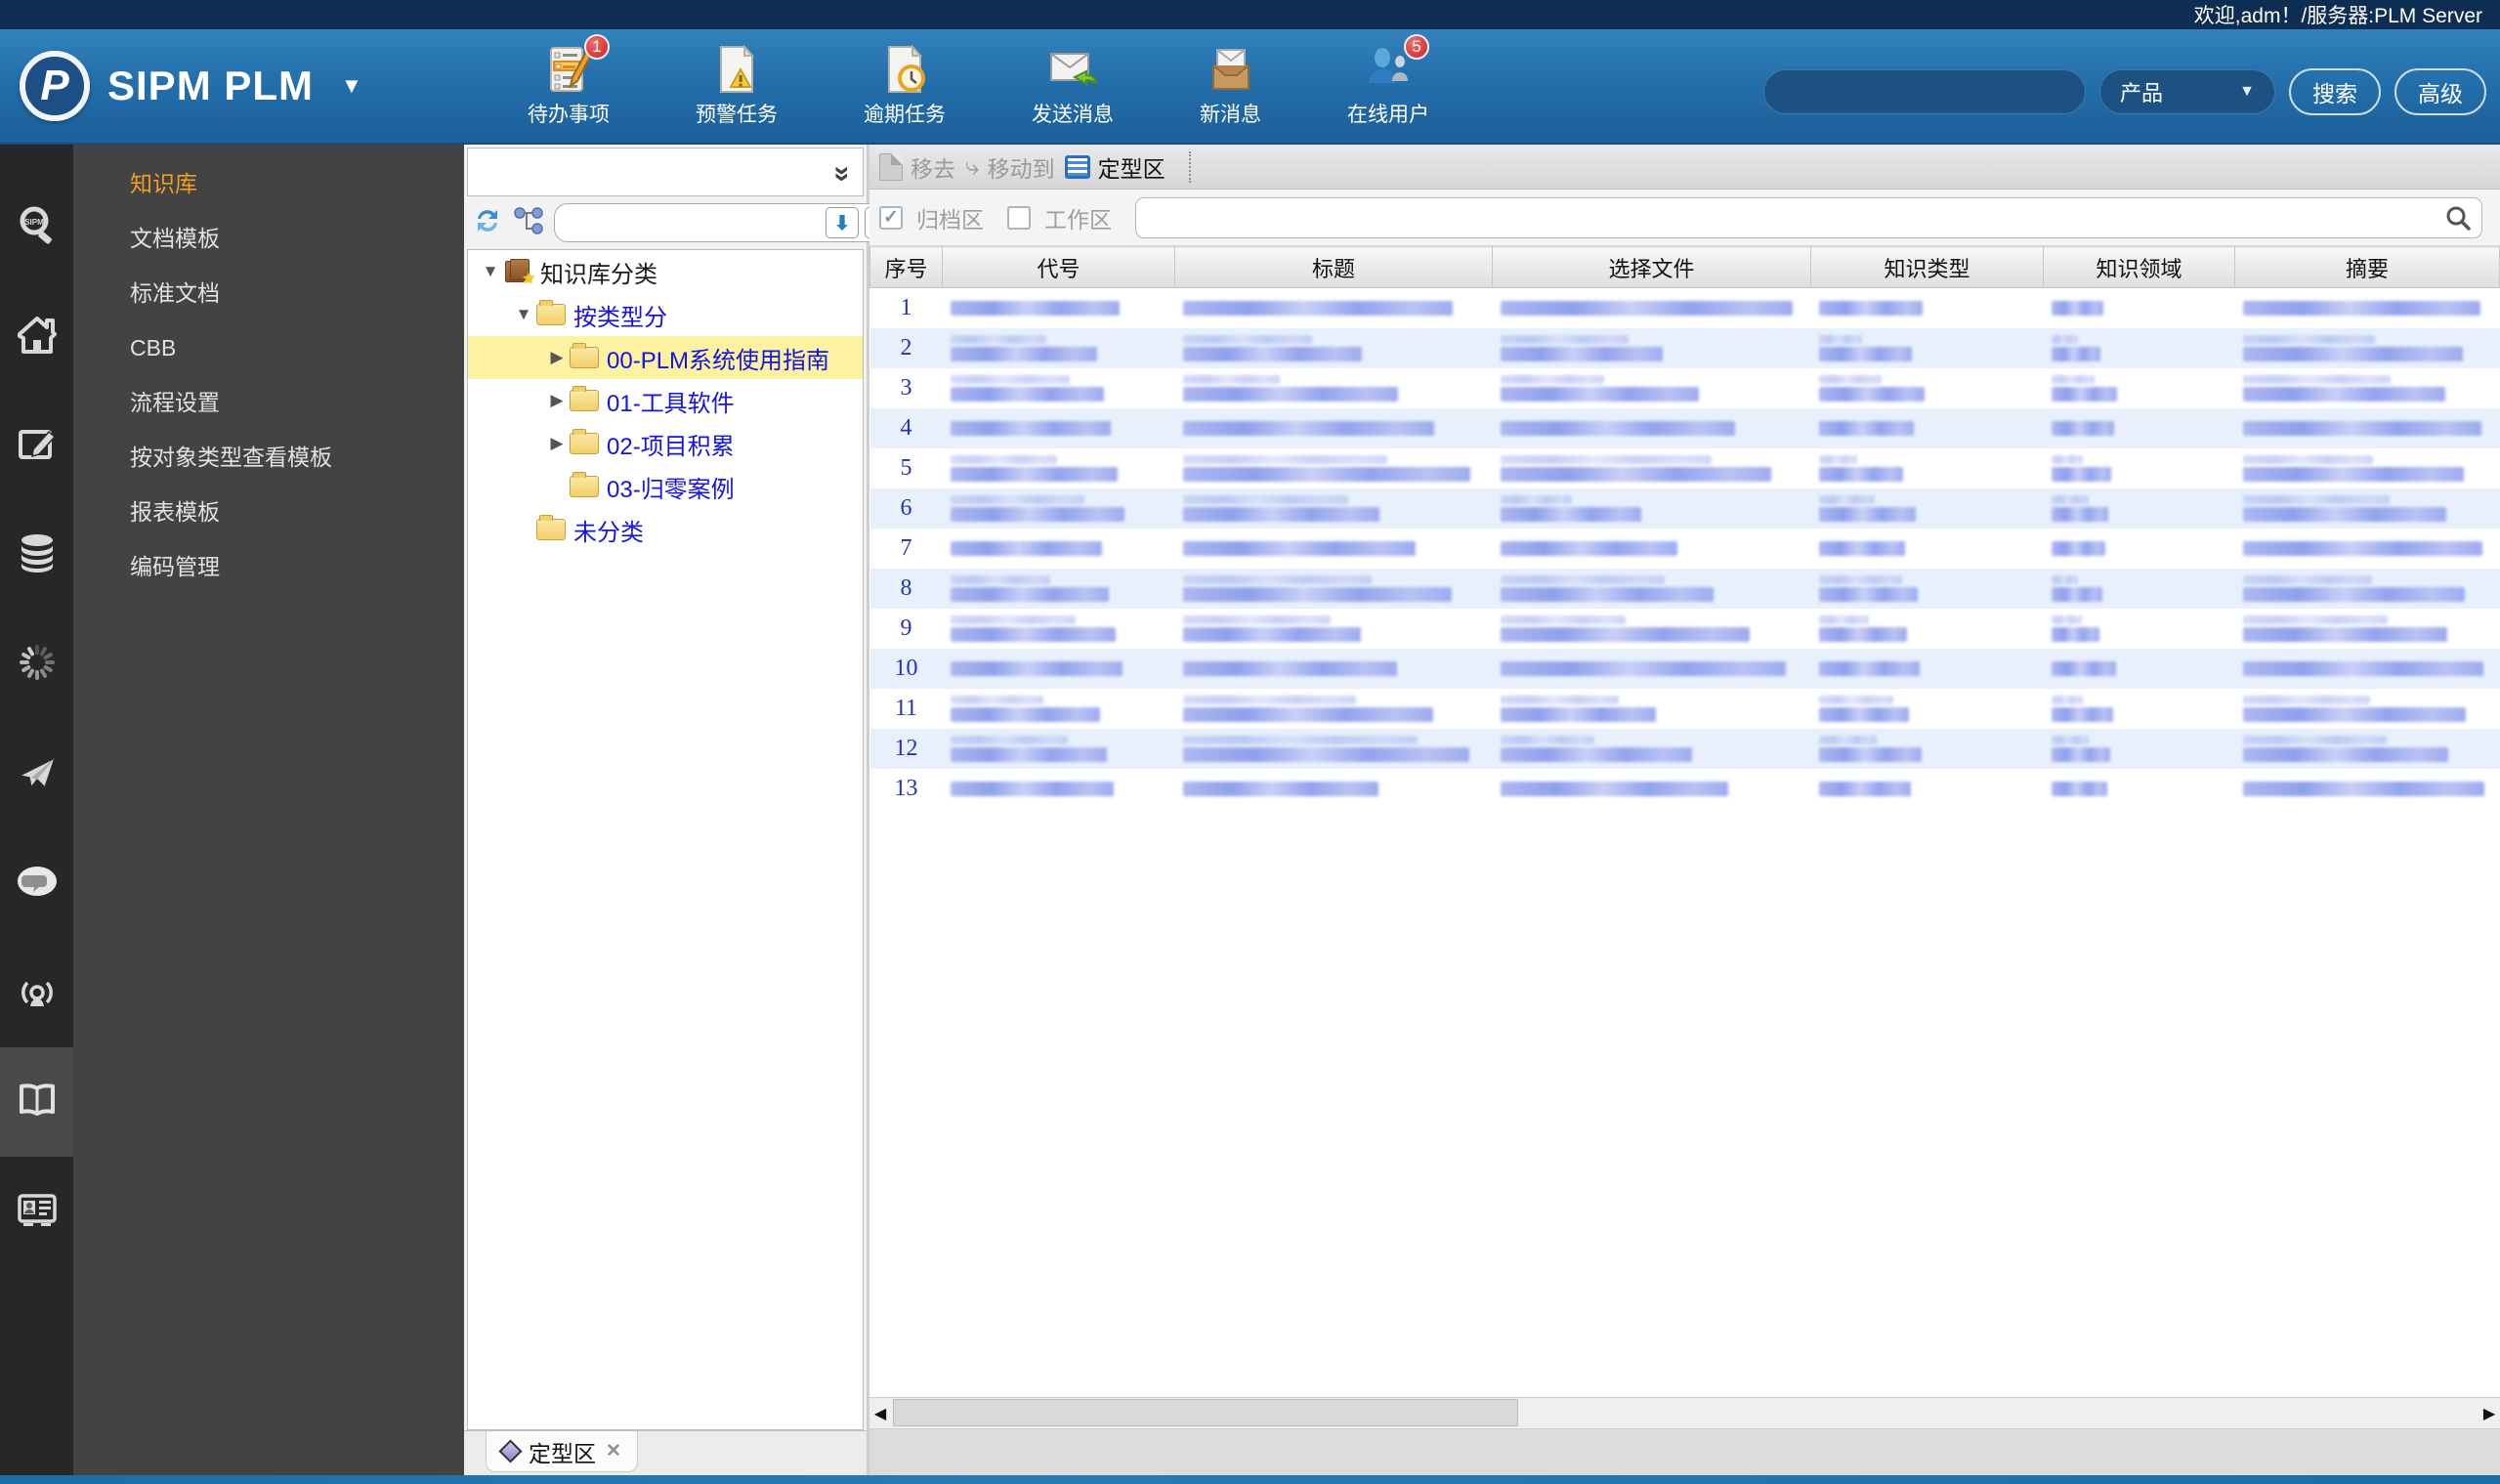 Image resolution: width=2500 pixels, height=1484 pixels. I want to click on sidebar-item: 报表模板, so click(269, 512).